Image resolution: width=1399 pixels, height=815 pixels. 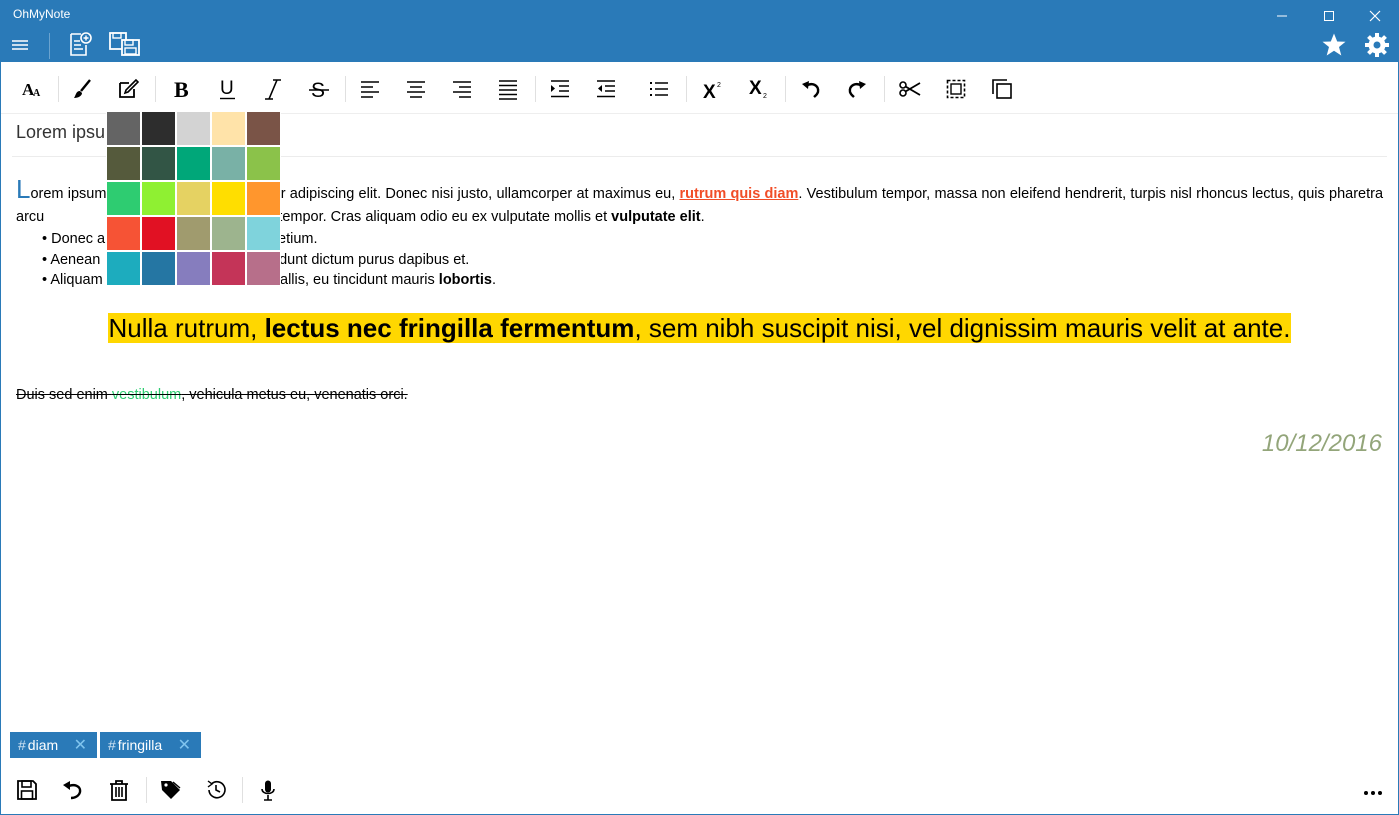 I want to click on more-options-button, so click(x=1373, y=790).